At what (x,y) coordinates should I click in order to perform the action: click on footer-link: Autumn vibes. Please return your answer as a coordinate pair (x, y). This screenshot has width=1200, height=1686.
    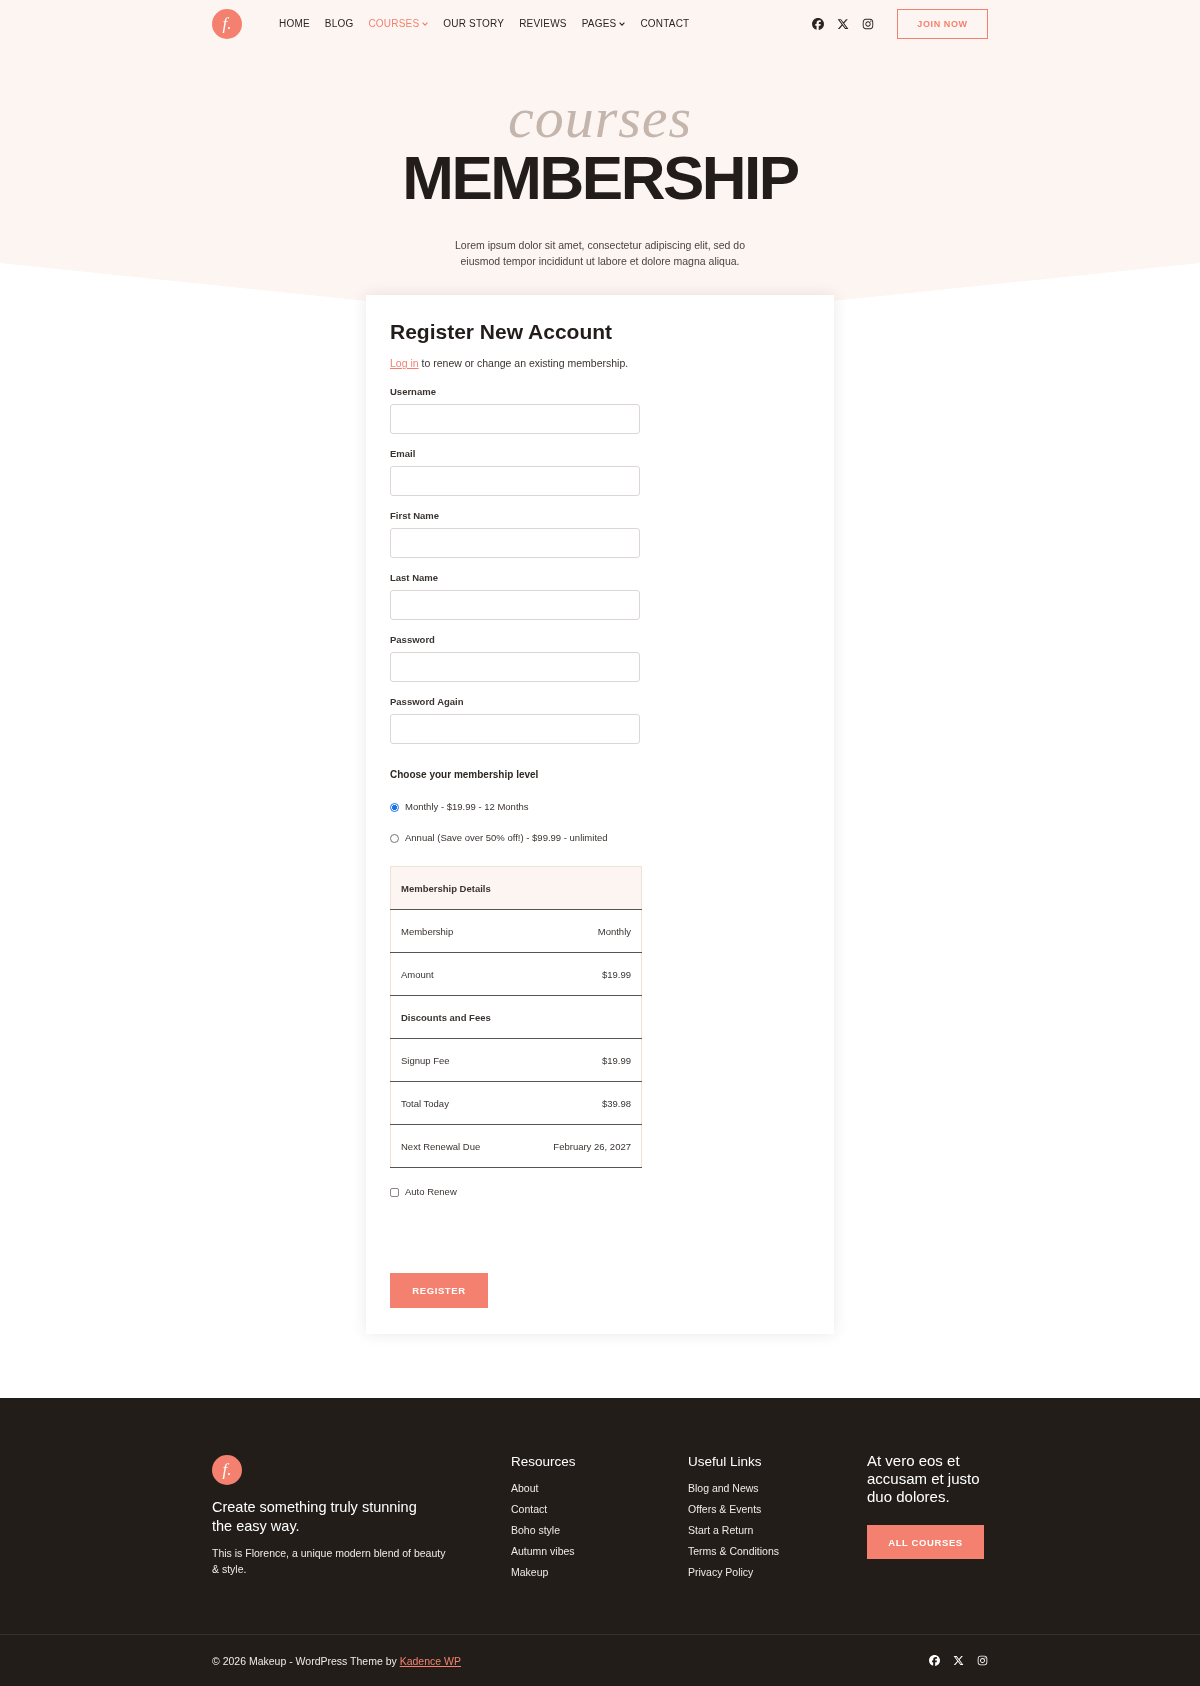
    Looking at the image, I should click on (543, 1551).